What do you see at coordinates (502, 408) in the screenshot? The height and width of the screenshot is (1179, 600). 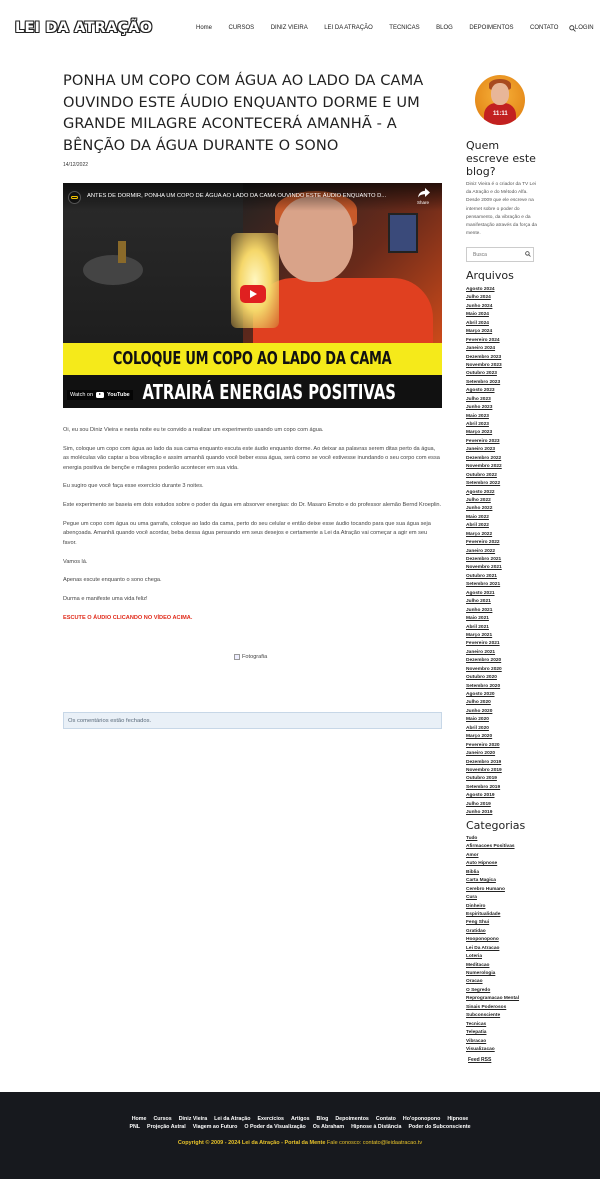 I see `archive-link-junho-2023: Junho 2023` at bounding box center [502, 408].